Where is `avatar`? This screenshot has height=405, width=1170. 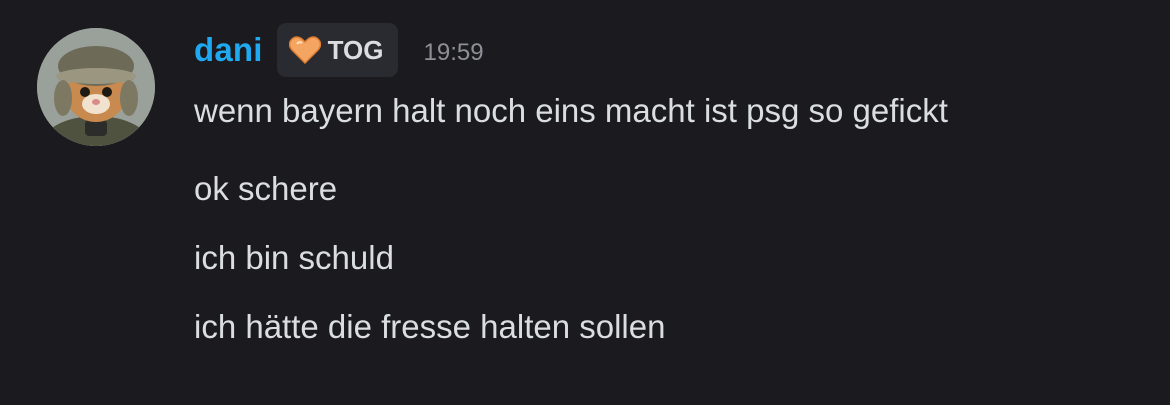 avatar is located at coordinates (96, 87).